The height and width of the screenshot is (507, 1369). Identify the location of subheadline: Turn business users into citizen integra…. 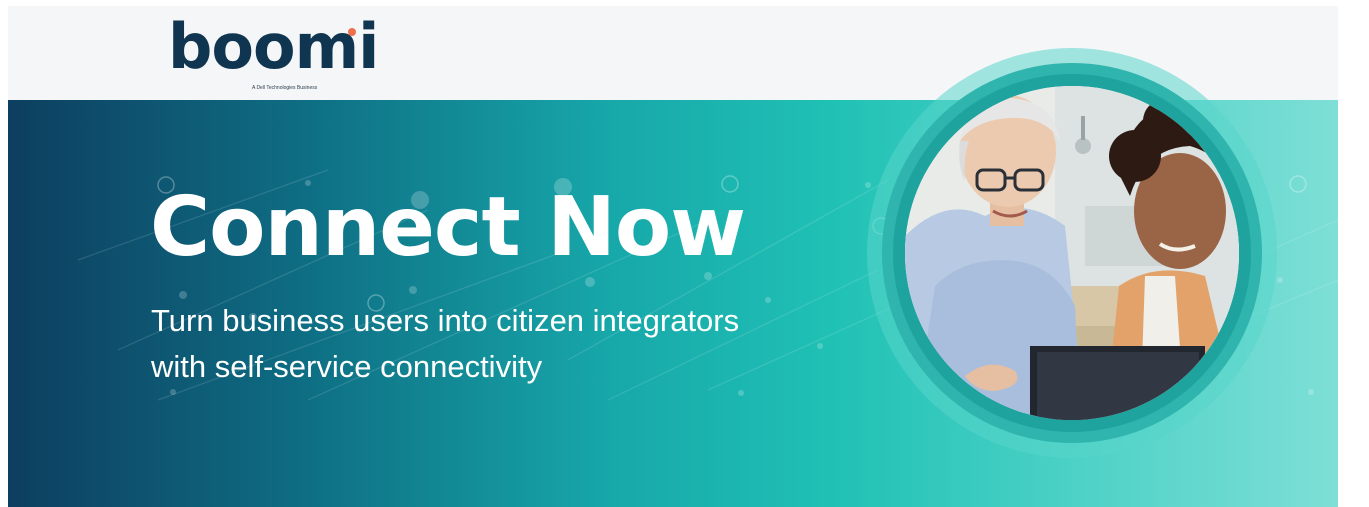
(445, 344).